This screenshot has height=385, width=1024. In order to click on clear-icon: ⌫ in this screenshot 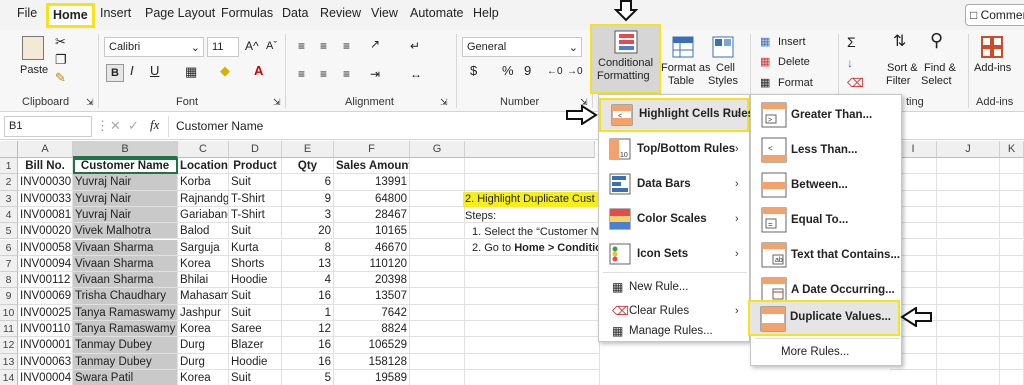, I will do `click(855, 83)`.